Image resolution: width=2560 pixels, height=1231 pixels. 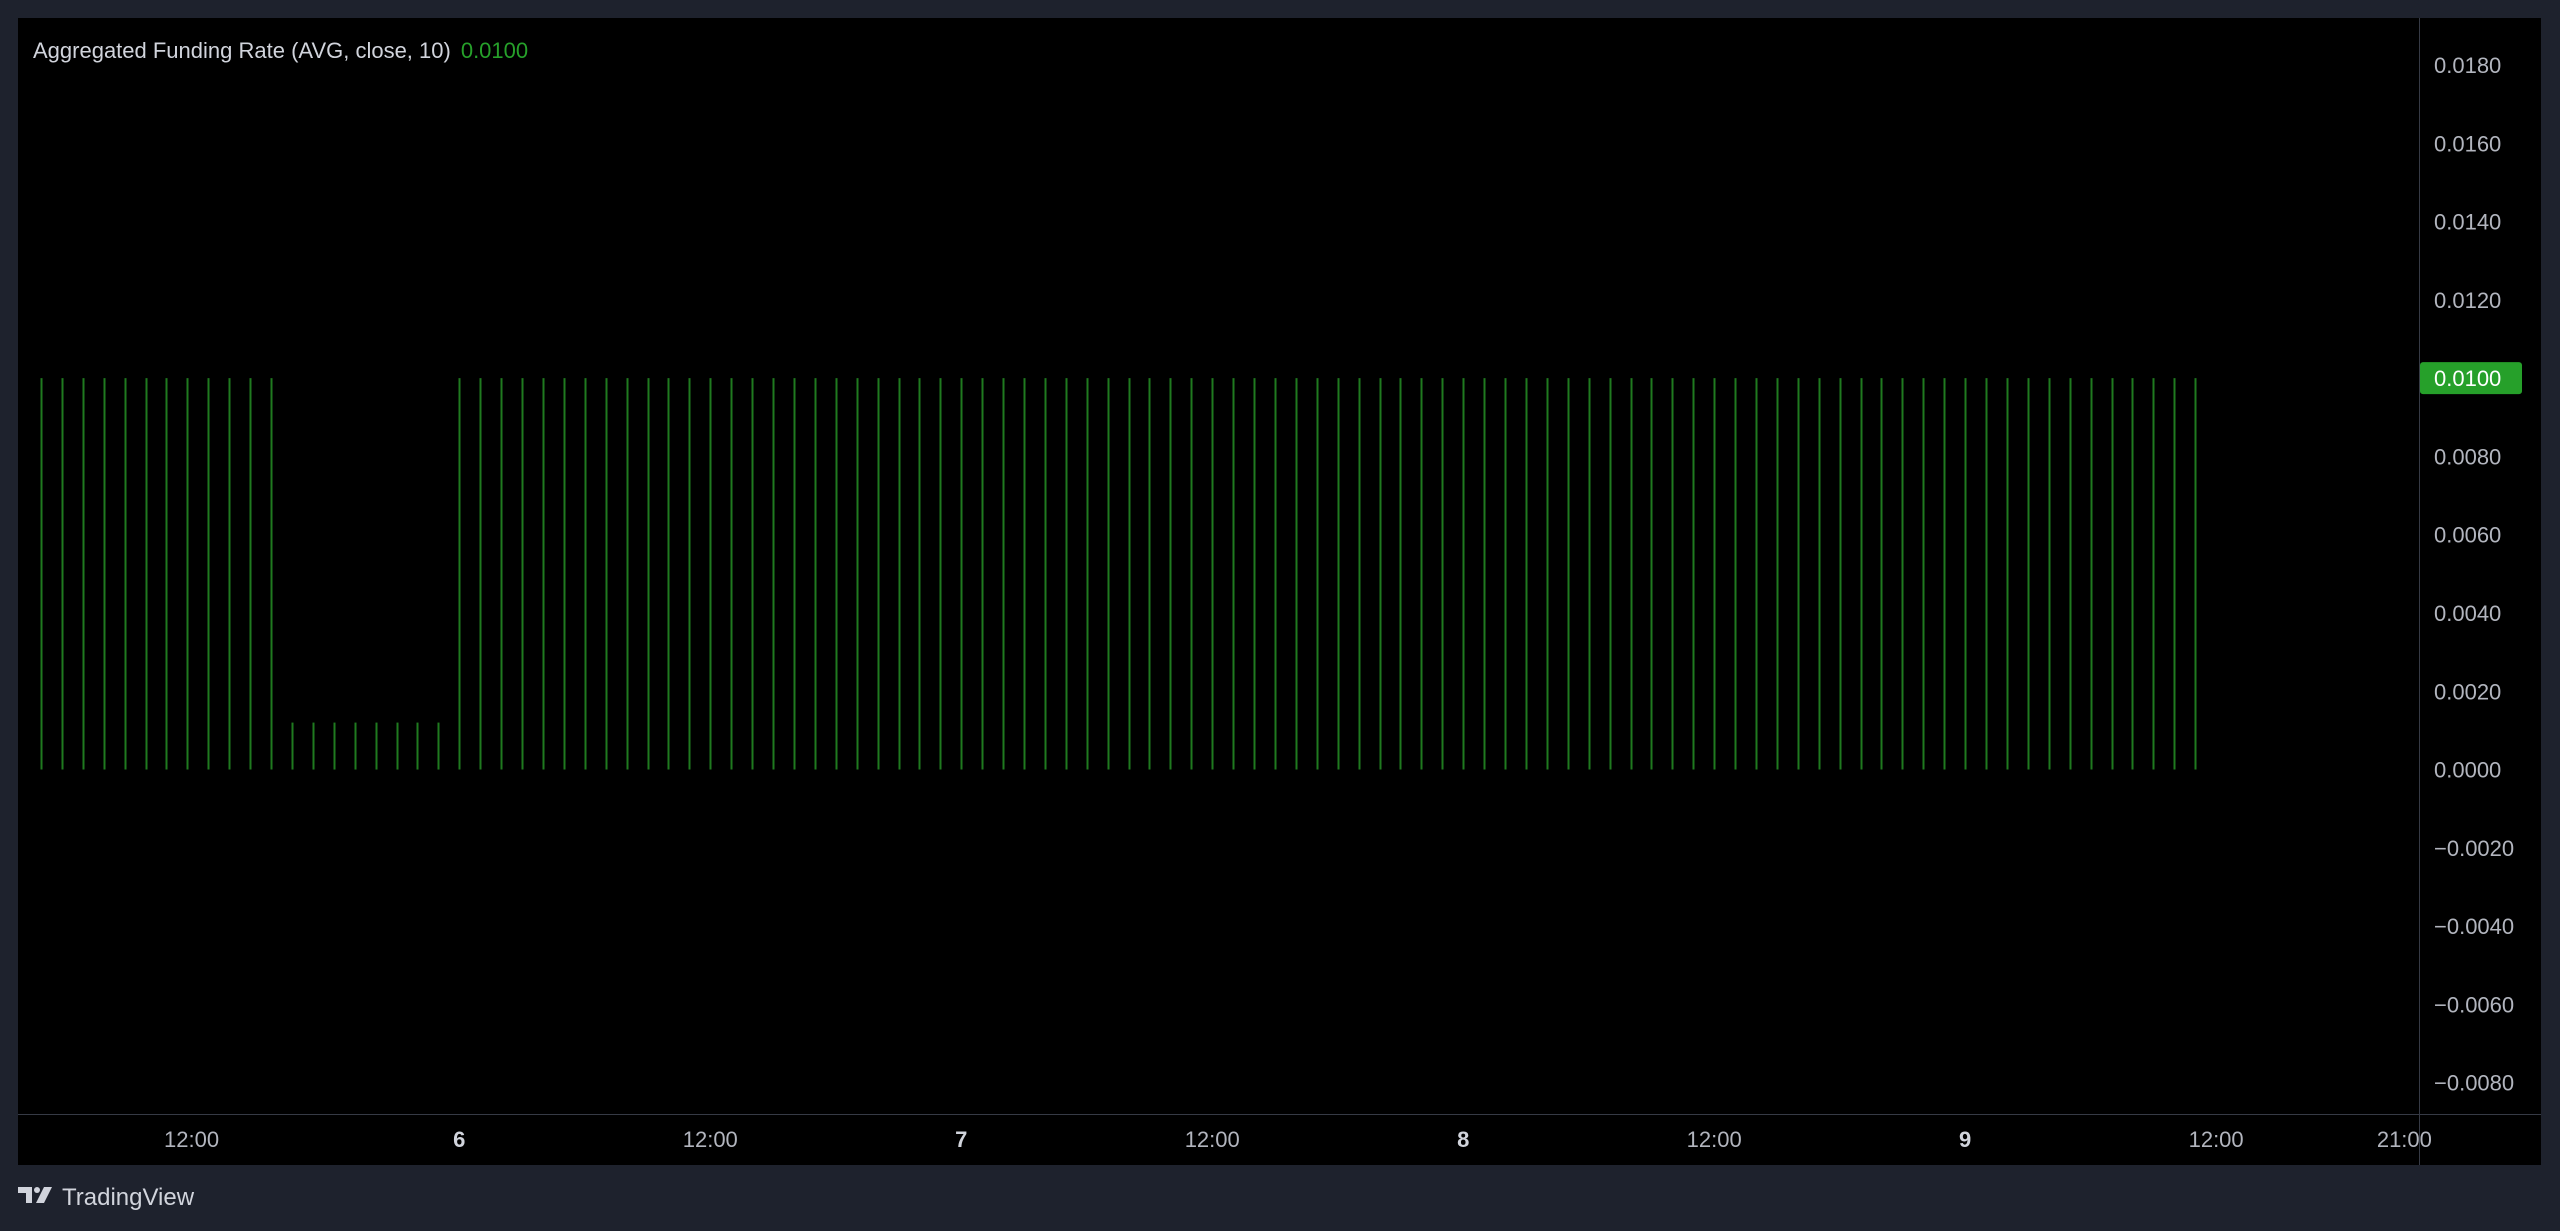 What do you see at coordinates (2467, 65) in the screenshot?
I see `y-tick-label: 0.0180` at bounding box center [2467, 65].